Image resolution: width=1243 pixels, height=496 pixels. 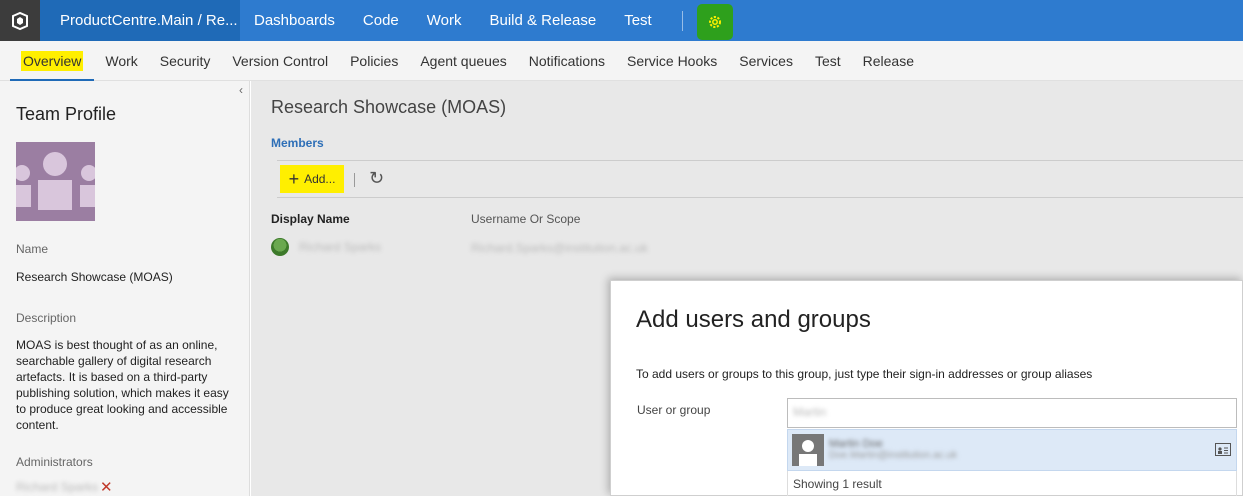 I want to click on column-header-display-name: Display Name, so click(x=310, y=219).